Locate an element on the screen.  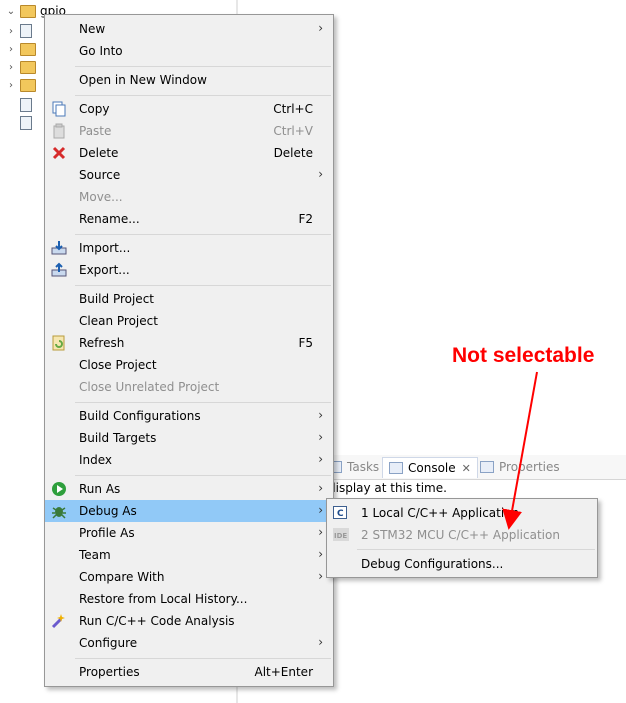
annotation-arrow is located at coordinates (520, 450).